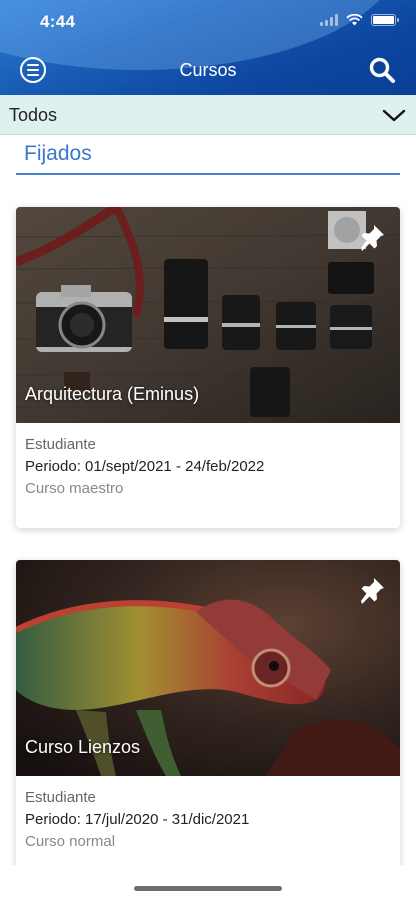  I want to click on course-period: Periodo: 17/jul/2020 - 31/dic/2021, so click(137, 819).